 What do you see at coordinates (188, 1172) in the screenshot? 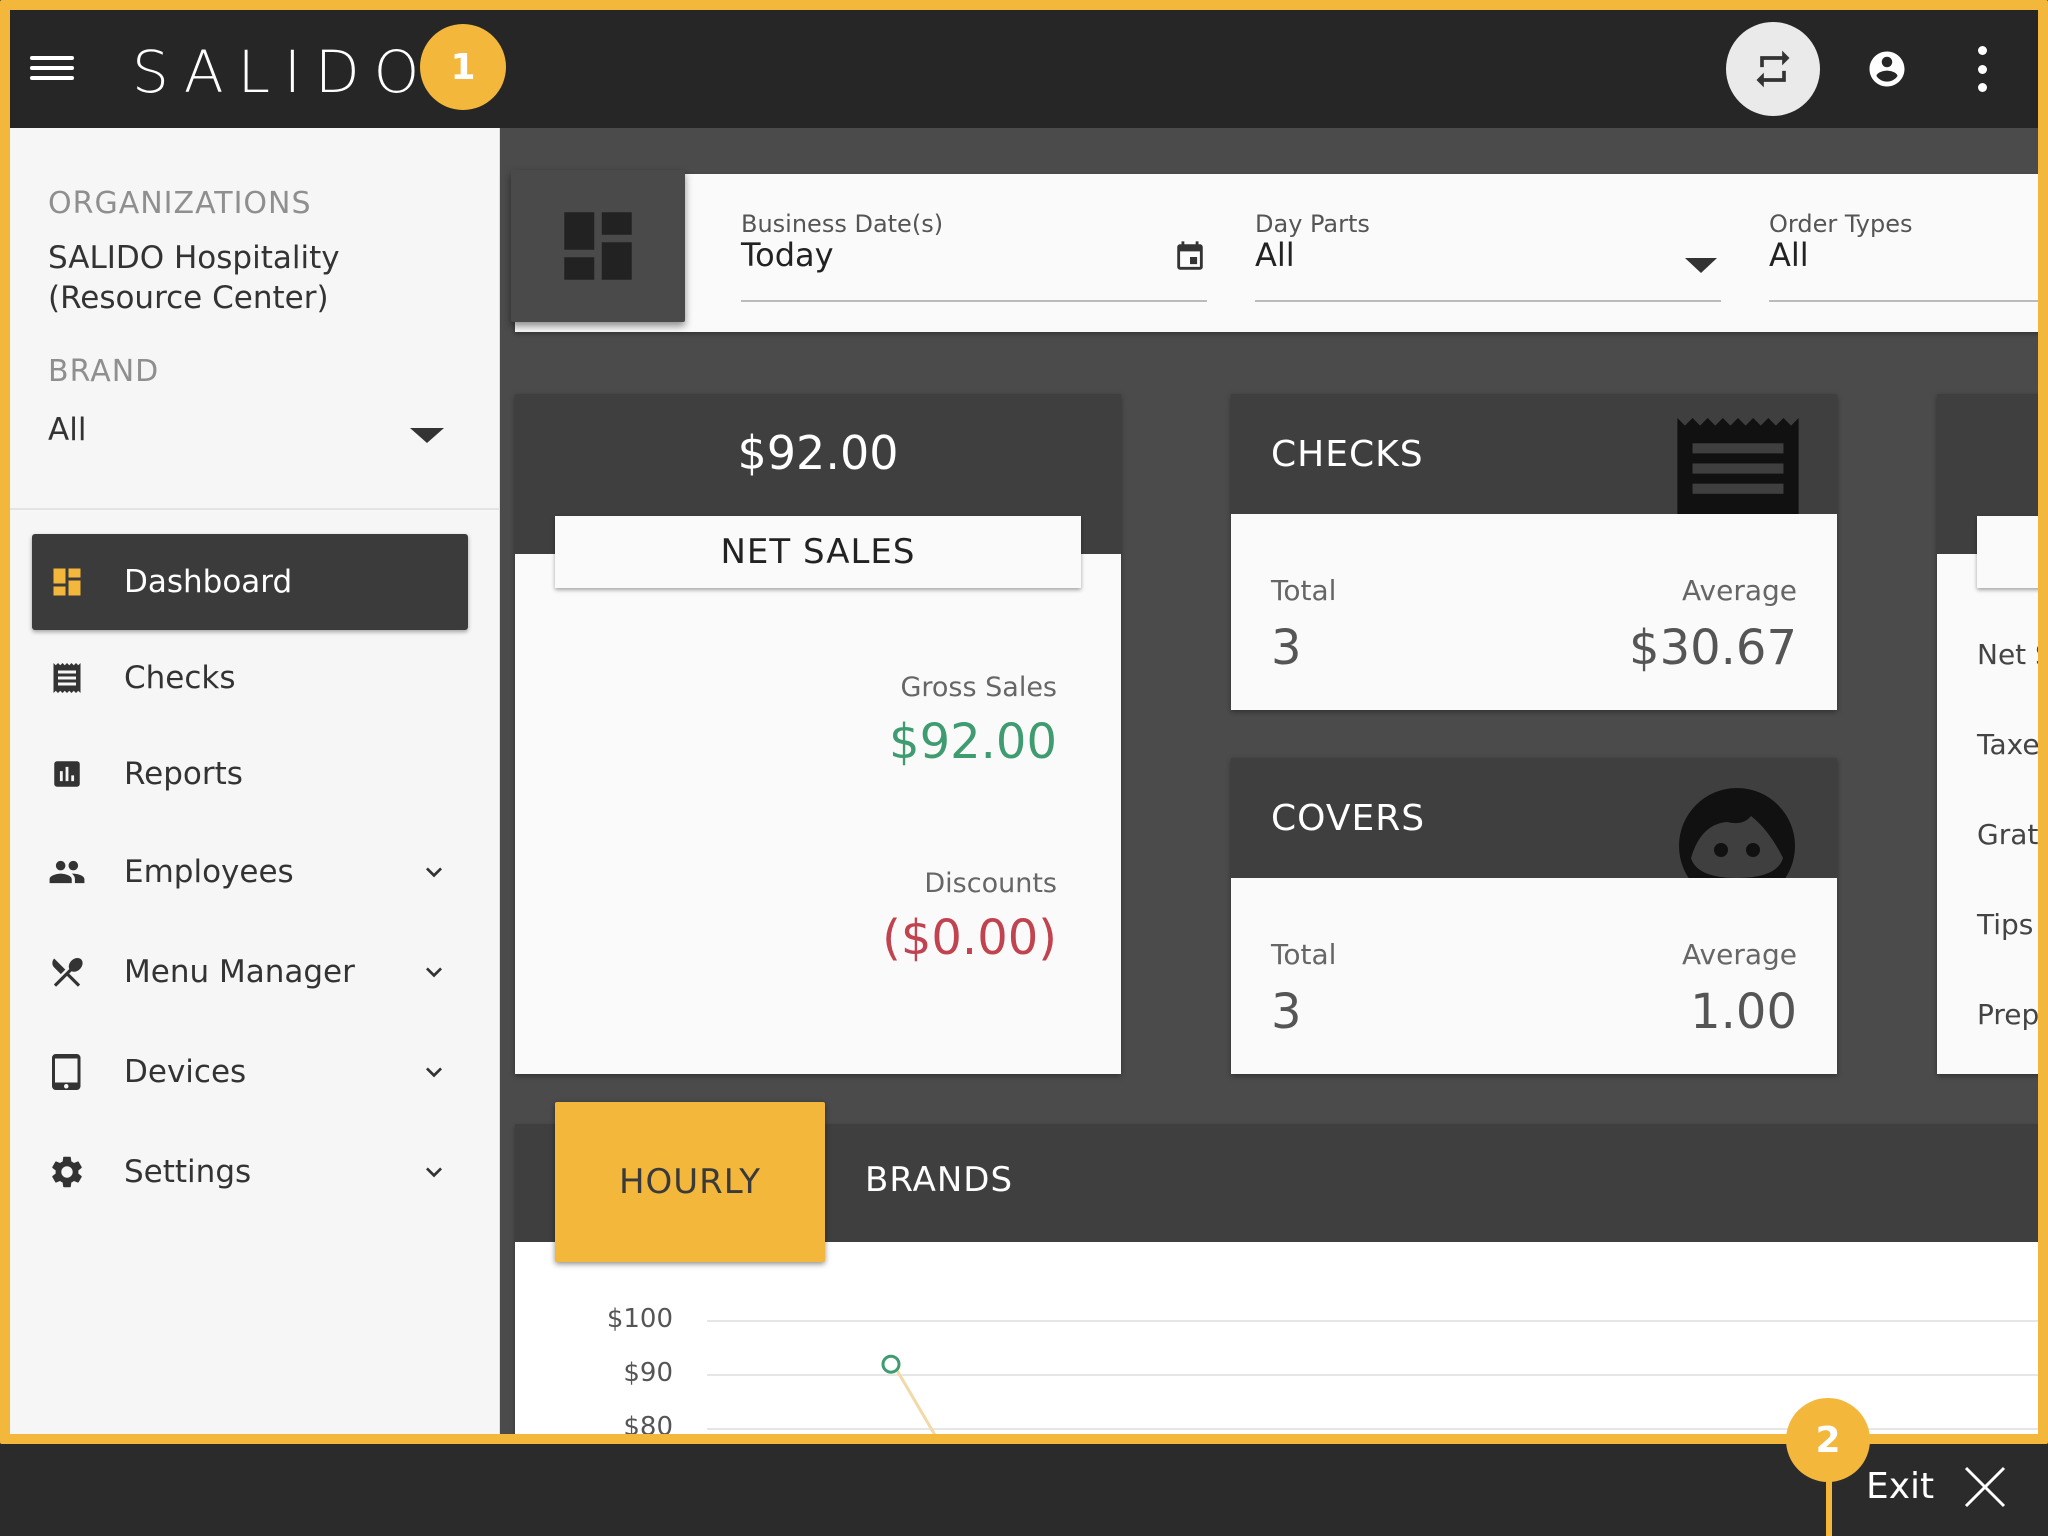
I see `sidebar-item-label: Settings` at bounding box center [188, 1172].